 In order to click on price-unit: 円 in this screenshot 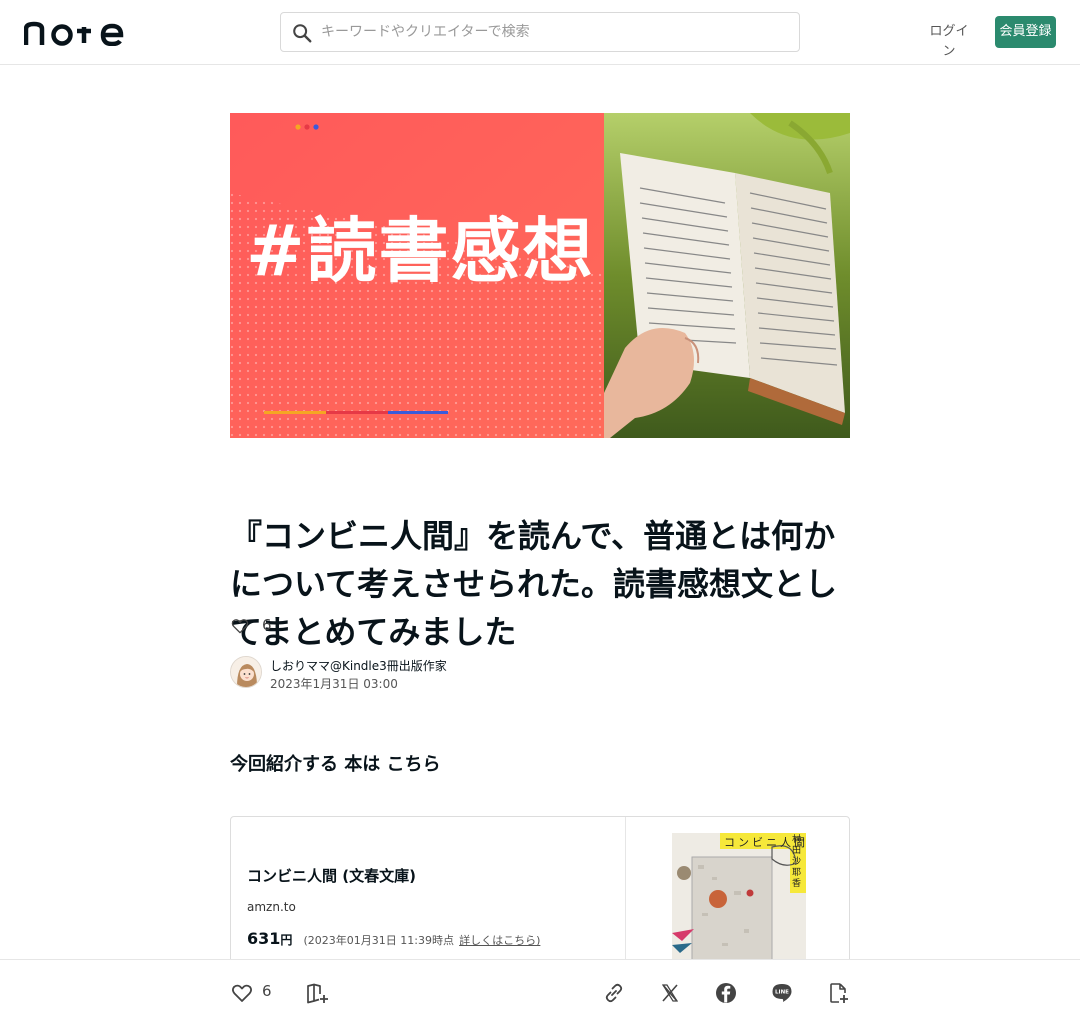, I will do `click(286, 940)`.